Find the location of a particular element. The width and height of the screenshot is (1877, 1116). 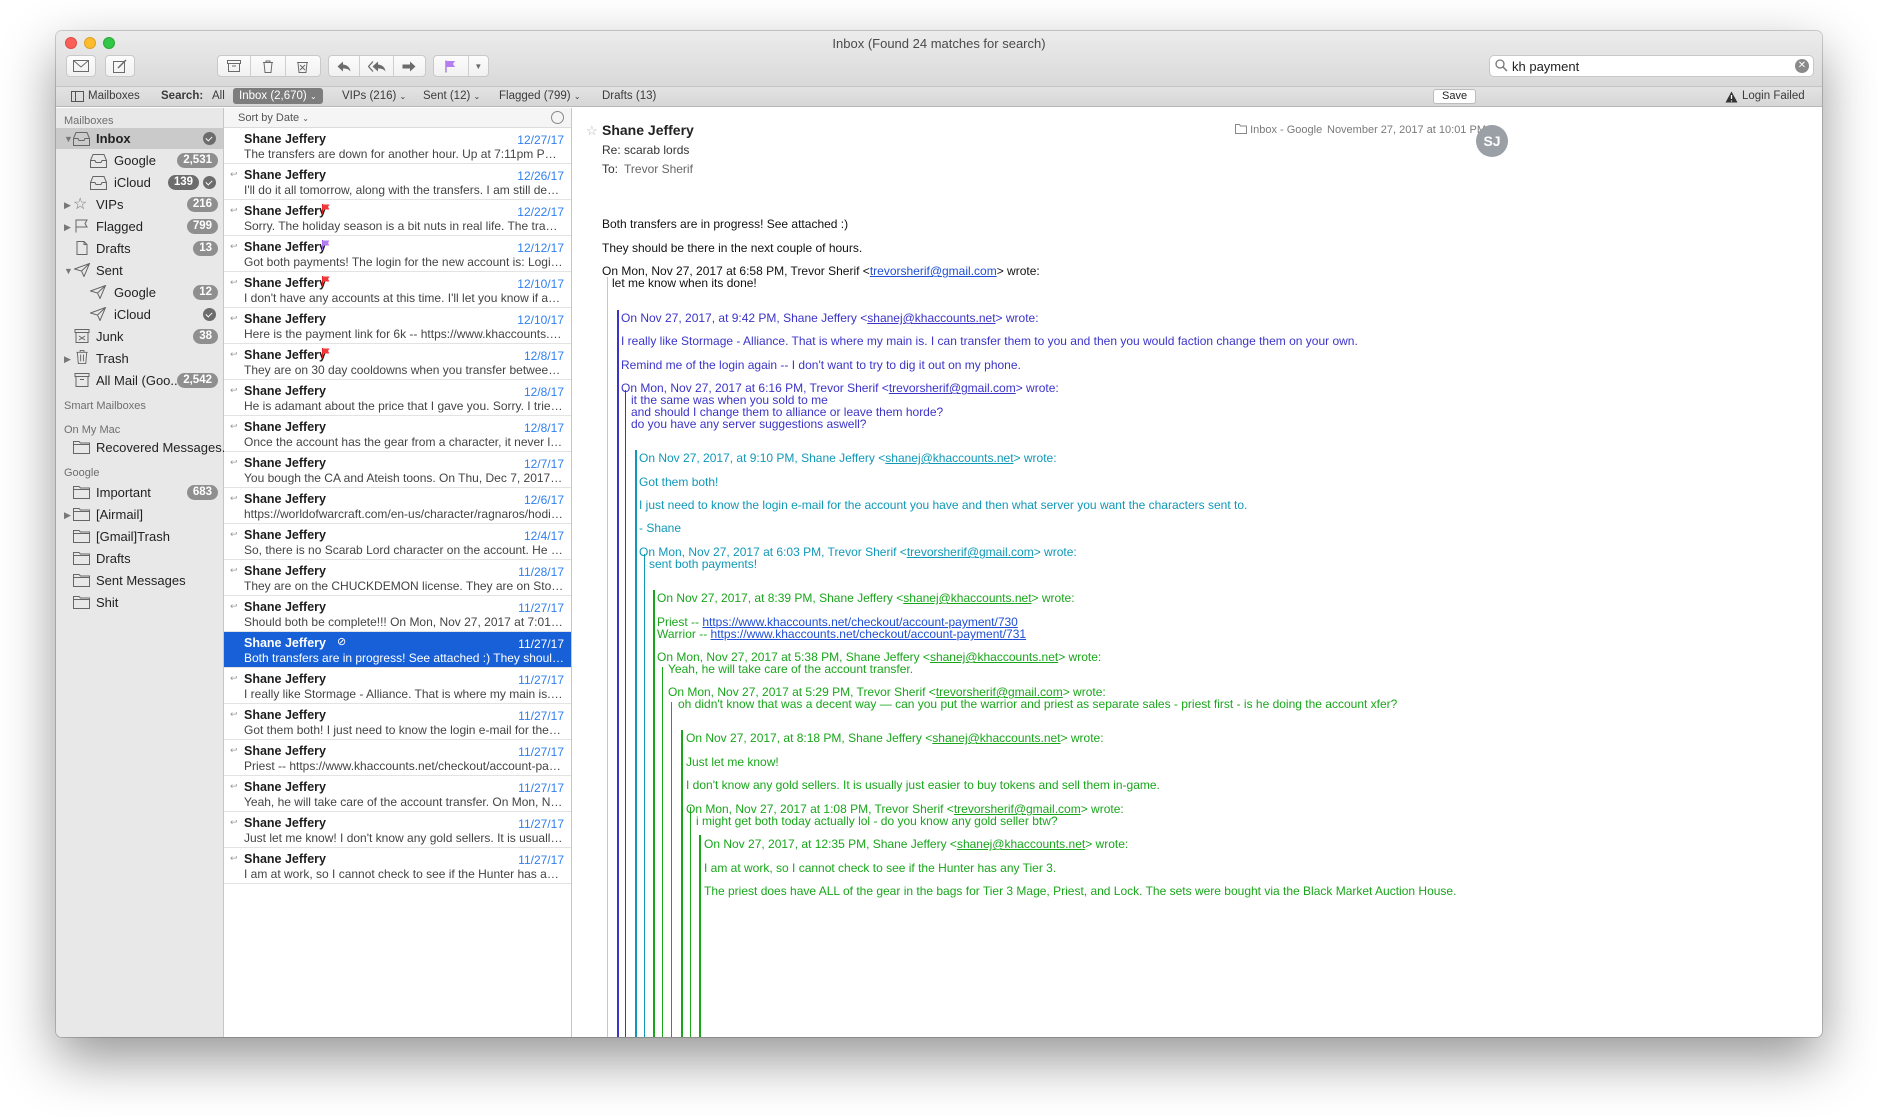

section-google: Google is located at coordinates (81, 473).